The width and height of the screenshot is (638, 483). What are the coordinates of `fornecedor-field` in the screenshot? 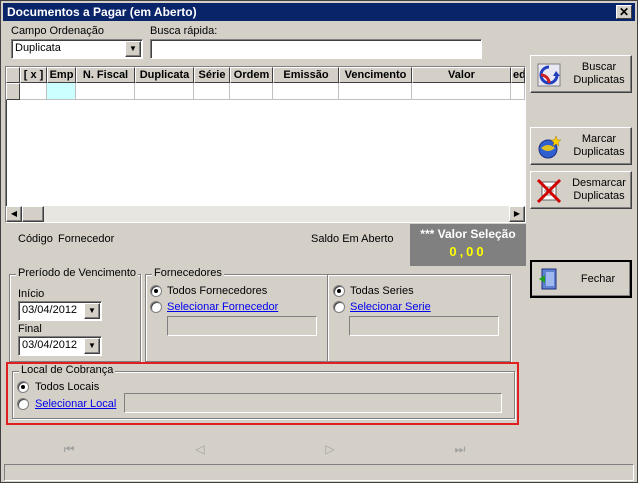 It's located at (242, 326).